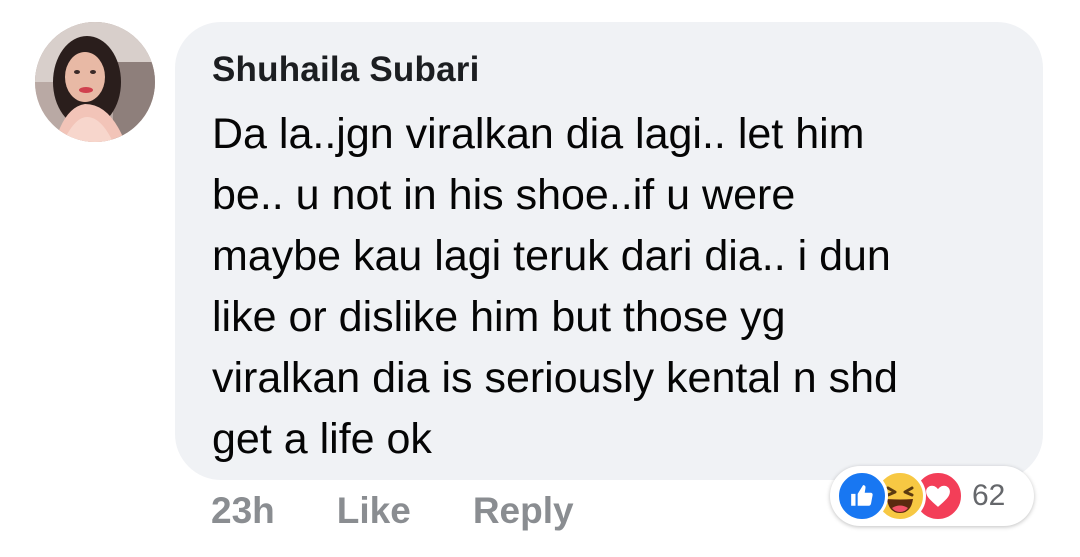  What do you see at coordinates (862, 496) in the screenshot?
I see `like-icon` at bounding box center [862, 496].